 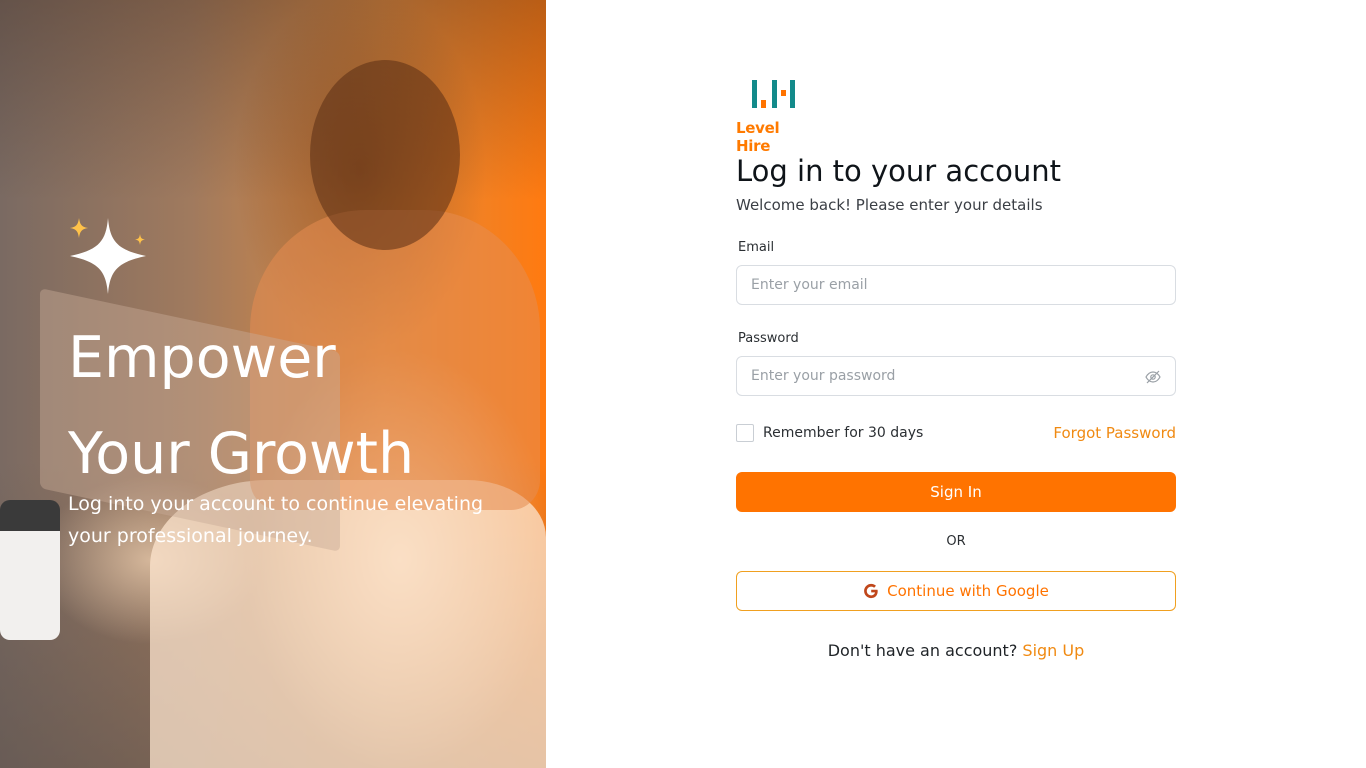 I want to click on hero-photo-cup, so click(x=30, y=570).